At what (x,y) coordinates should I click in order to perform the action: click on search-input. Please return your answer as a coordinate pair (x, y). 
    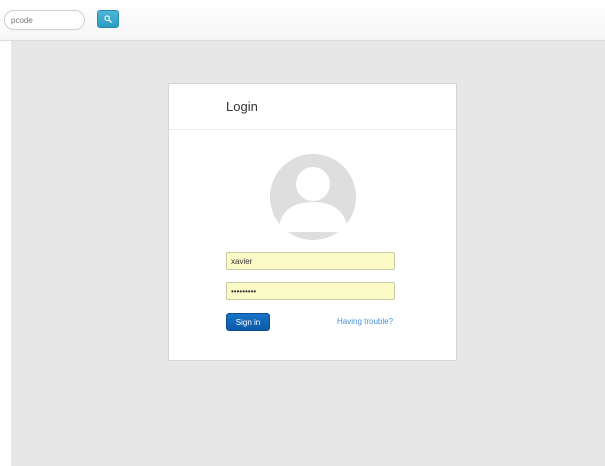
    Looking at the image, I should click on (44, 20).